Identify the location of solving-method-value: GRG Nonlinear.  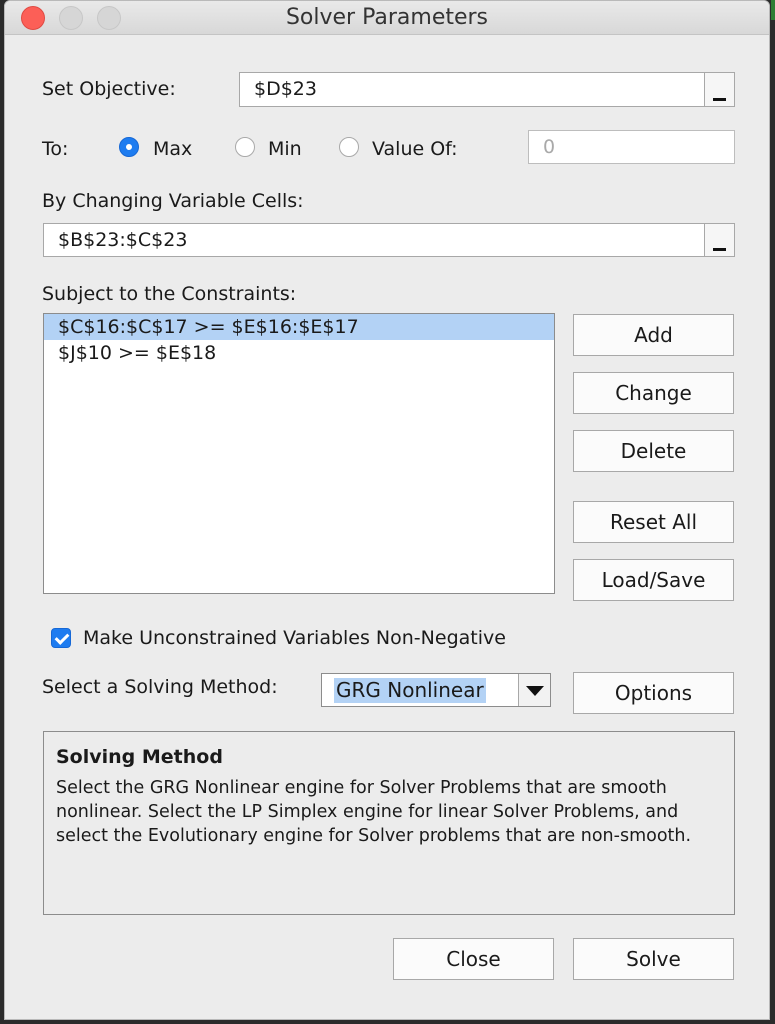
(410, 690).